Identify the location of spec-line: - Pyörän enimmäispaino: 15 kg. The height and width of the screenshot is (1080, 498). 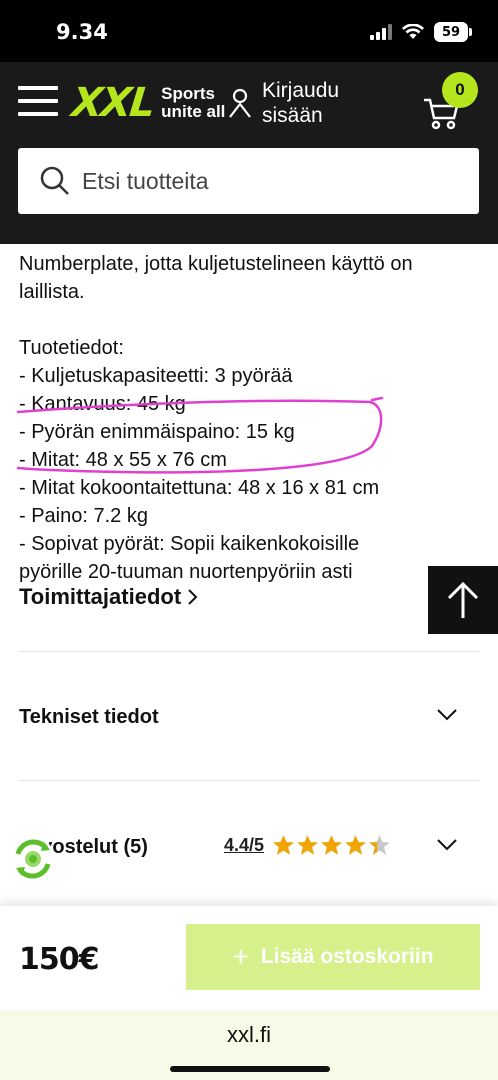
(157, 432).